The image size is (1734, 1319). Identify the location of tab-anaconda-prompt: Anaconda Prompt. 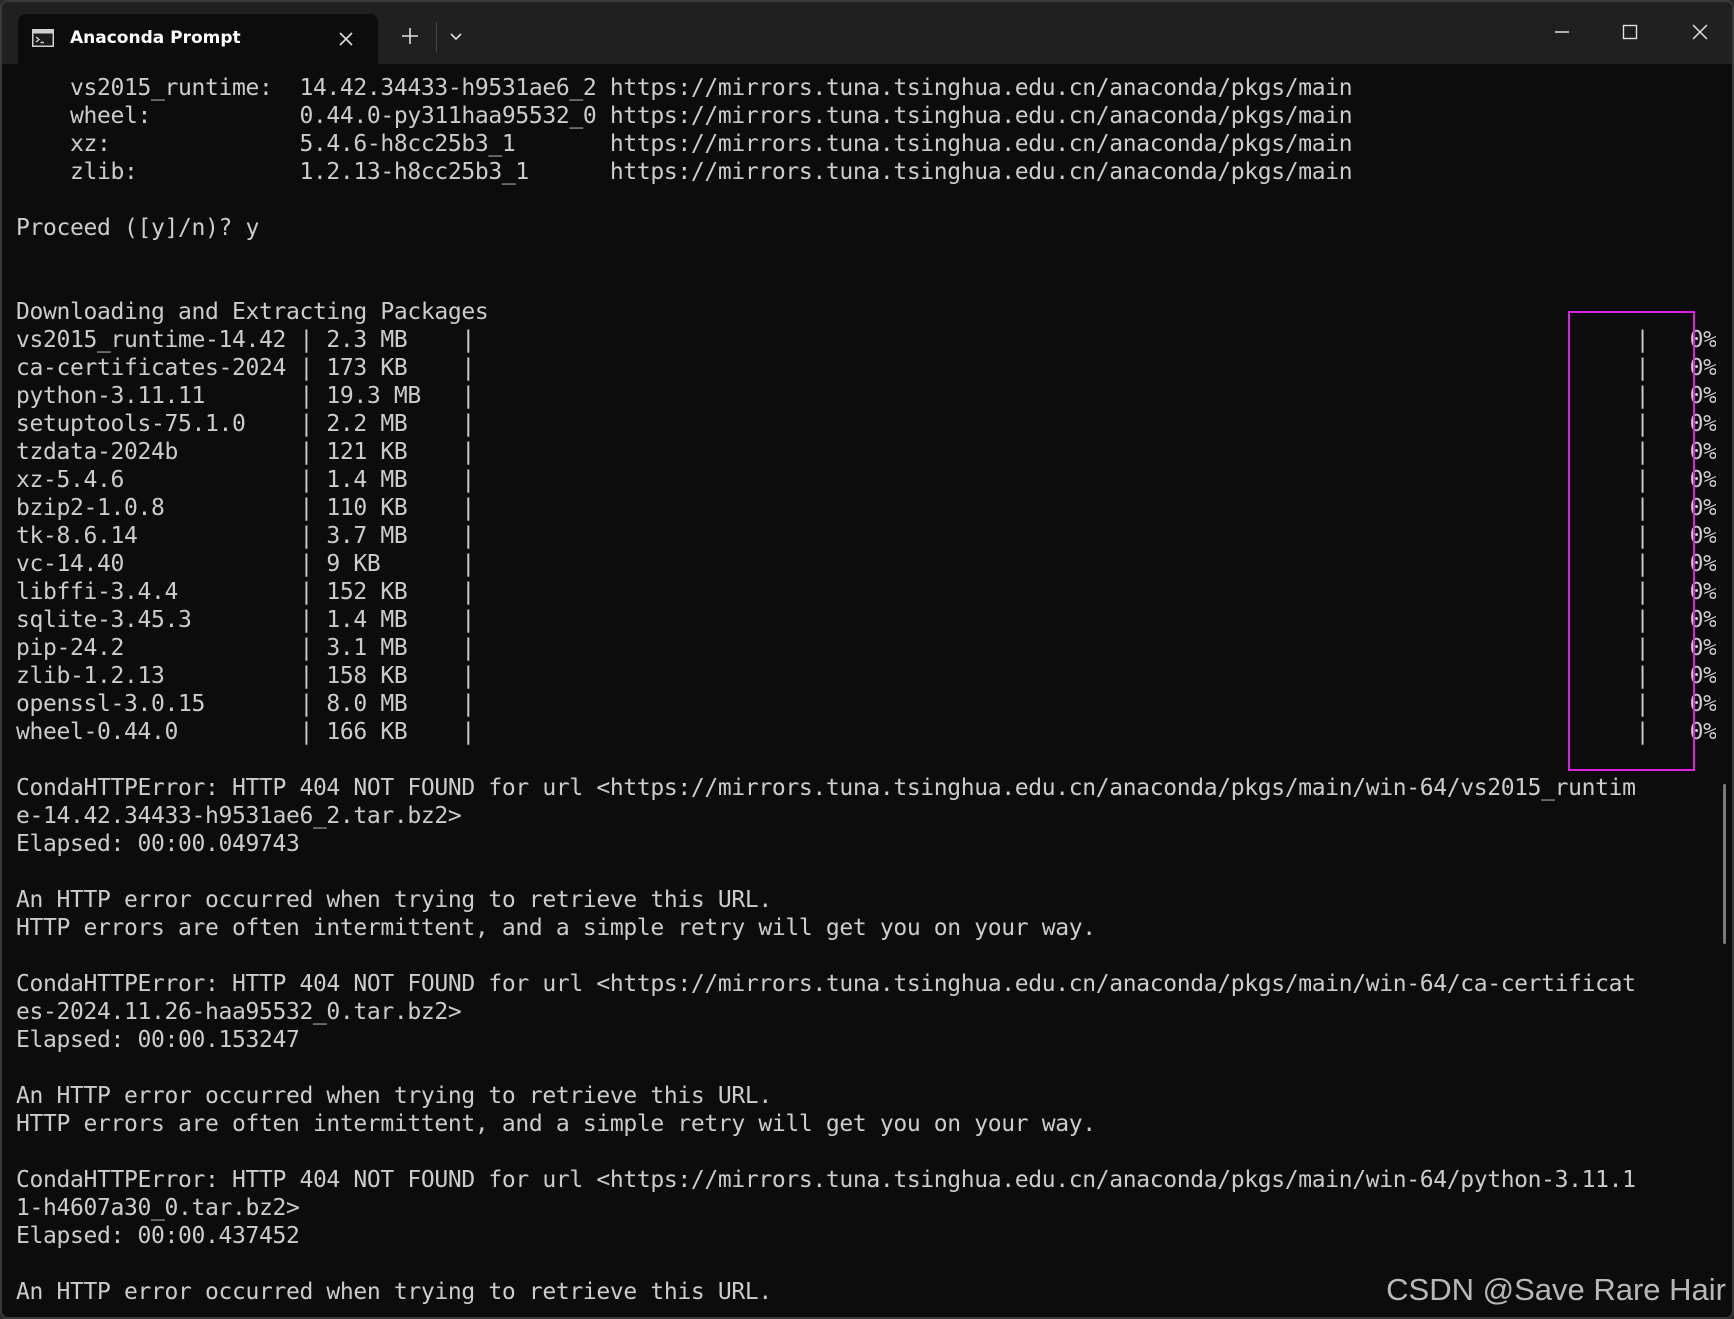
(198, 39).